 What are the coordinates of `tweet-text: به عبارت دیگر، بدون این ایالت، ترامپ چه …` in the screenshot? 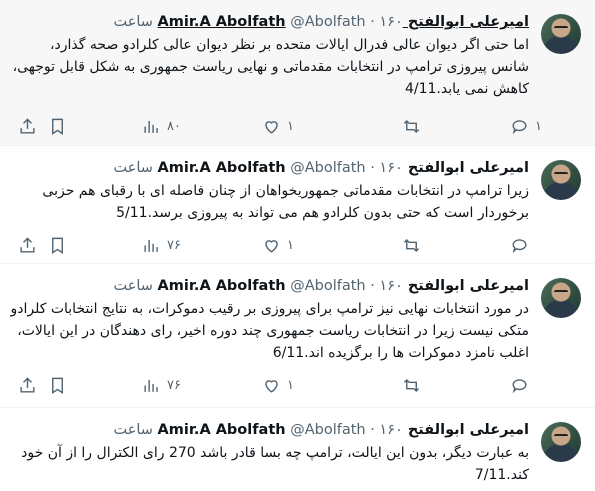 It's located at (275, 464).